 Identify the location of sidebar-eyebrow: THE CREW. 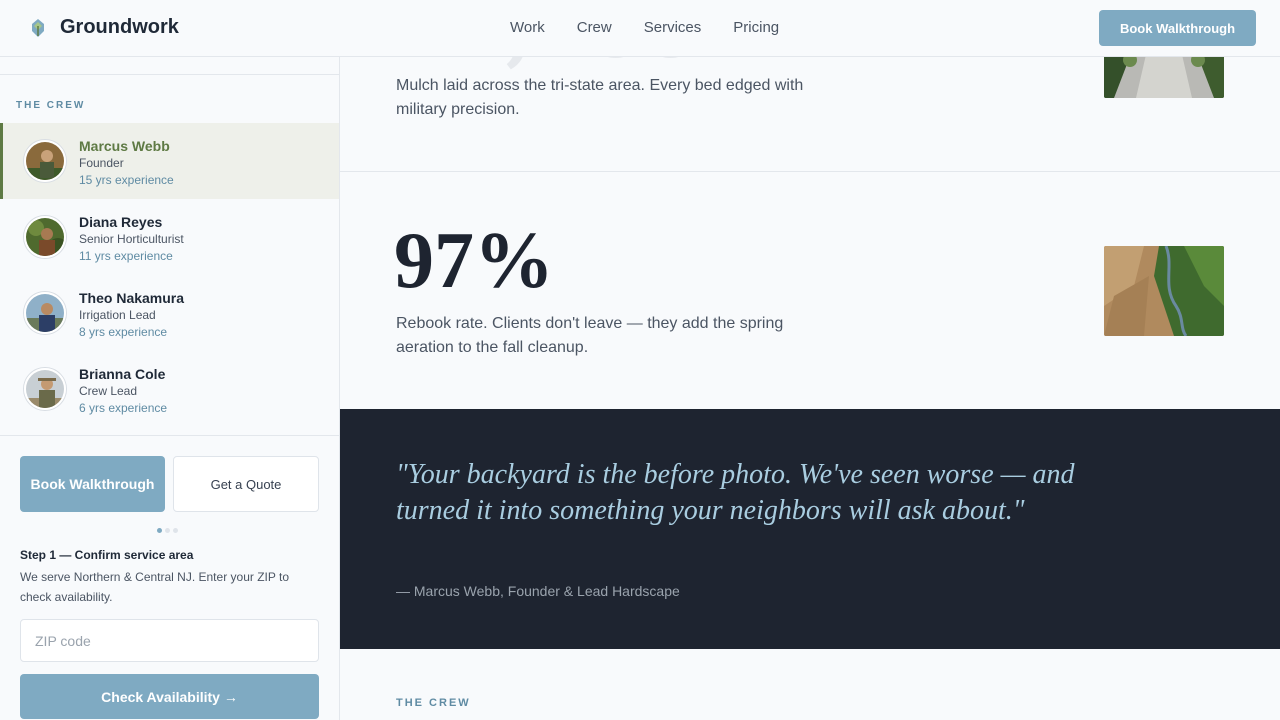
(51, 105).